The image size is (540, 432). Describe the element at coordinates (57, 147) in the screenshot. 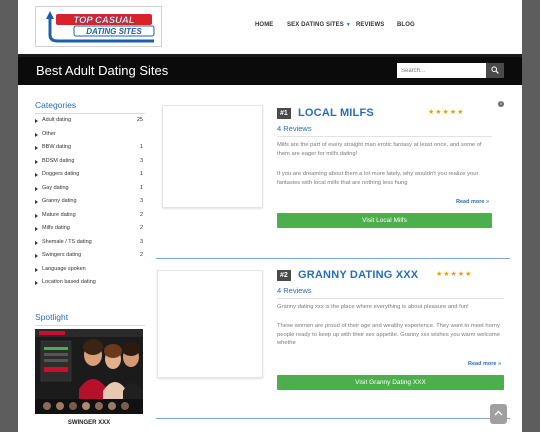

I see `category-label: BBW dating` at that location.